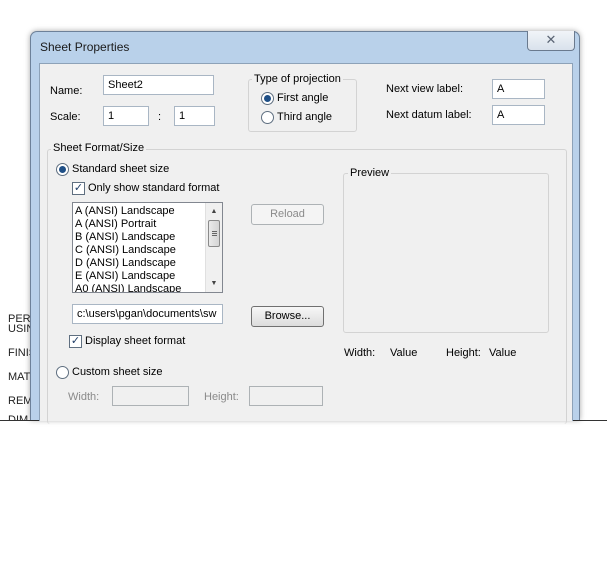 The height and width of the screenshot is (564, 607). I want to click on name-label: Name:, so click(66, 91).